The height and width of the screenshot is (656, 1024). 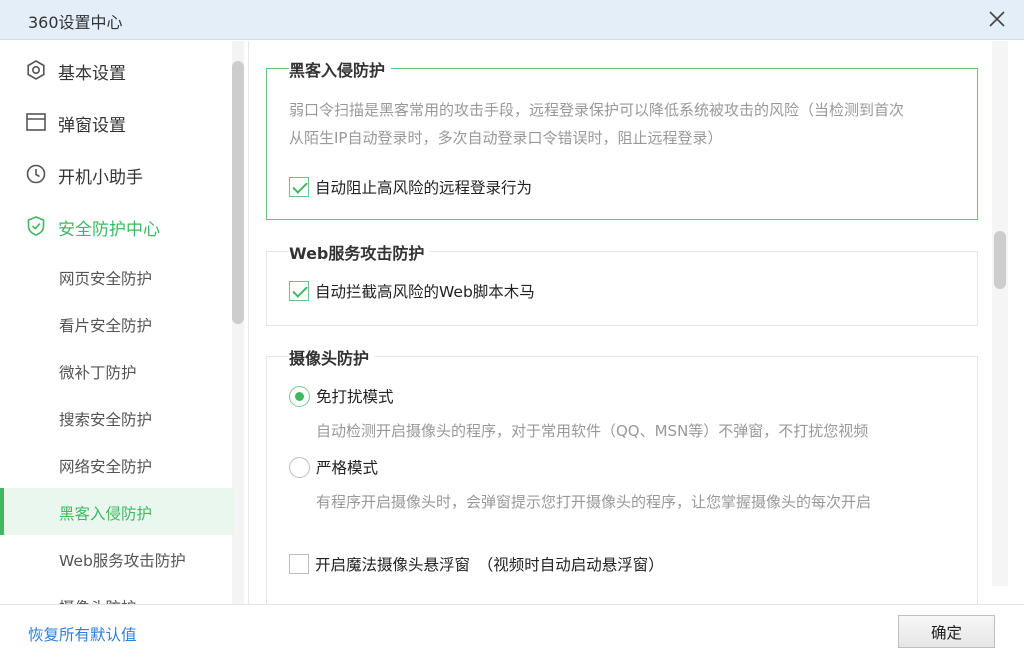 What do you see at coordinates (622, 283) in the screenshot?
I see `group-web-attack-protection: Web服务攻击防护 自动拦截高风险的Web脚本木马` at bounding box center [622, 283].